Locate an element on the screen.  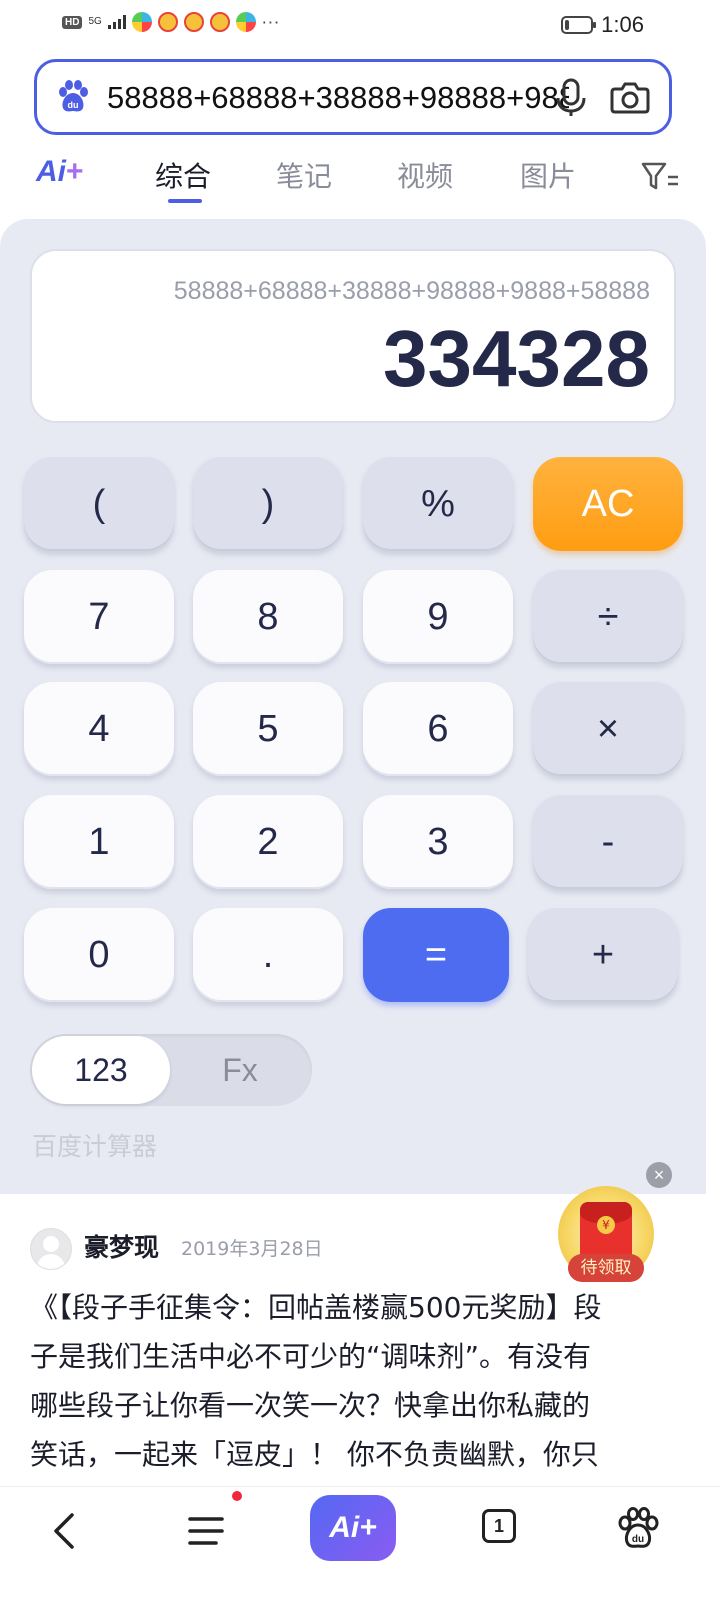
avatar-body is located at coordinates (51, 1261).